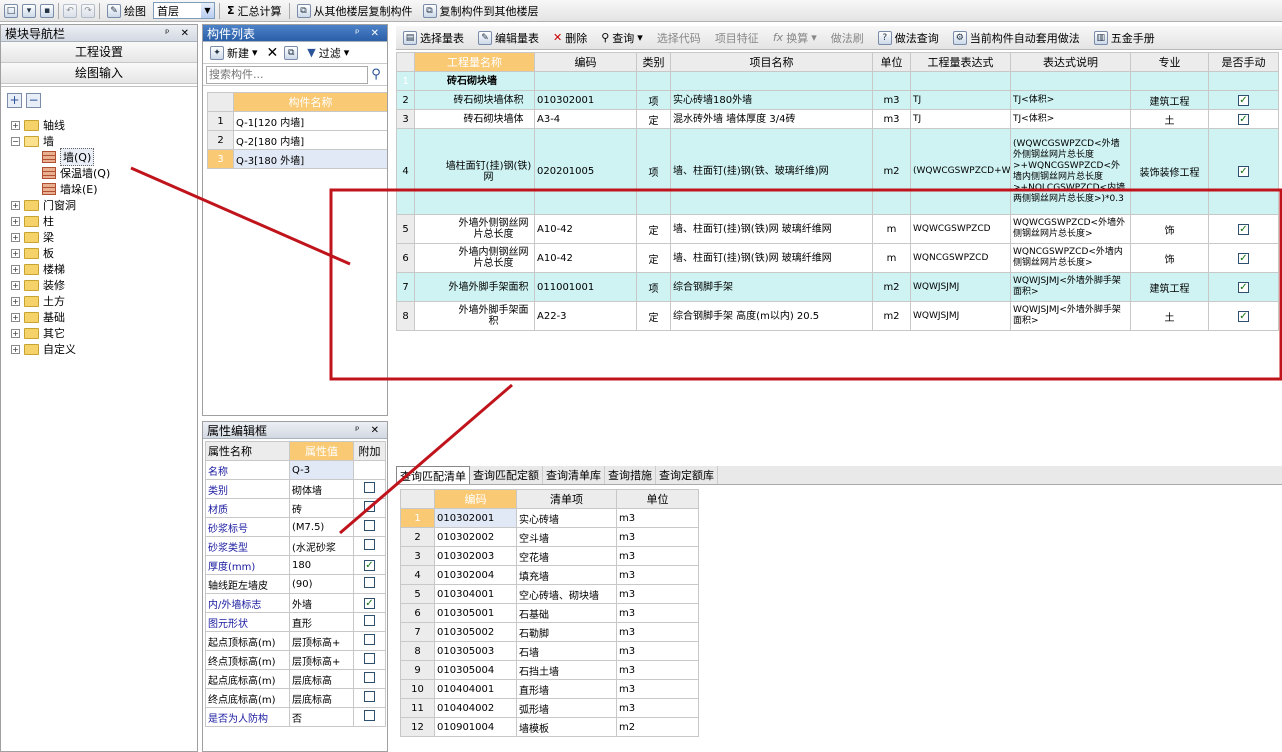  What do you see at coordinates (104, 333) in the screenshot?
I see `tree-node: + 其它` at bounding box center [104, 333].